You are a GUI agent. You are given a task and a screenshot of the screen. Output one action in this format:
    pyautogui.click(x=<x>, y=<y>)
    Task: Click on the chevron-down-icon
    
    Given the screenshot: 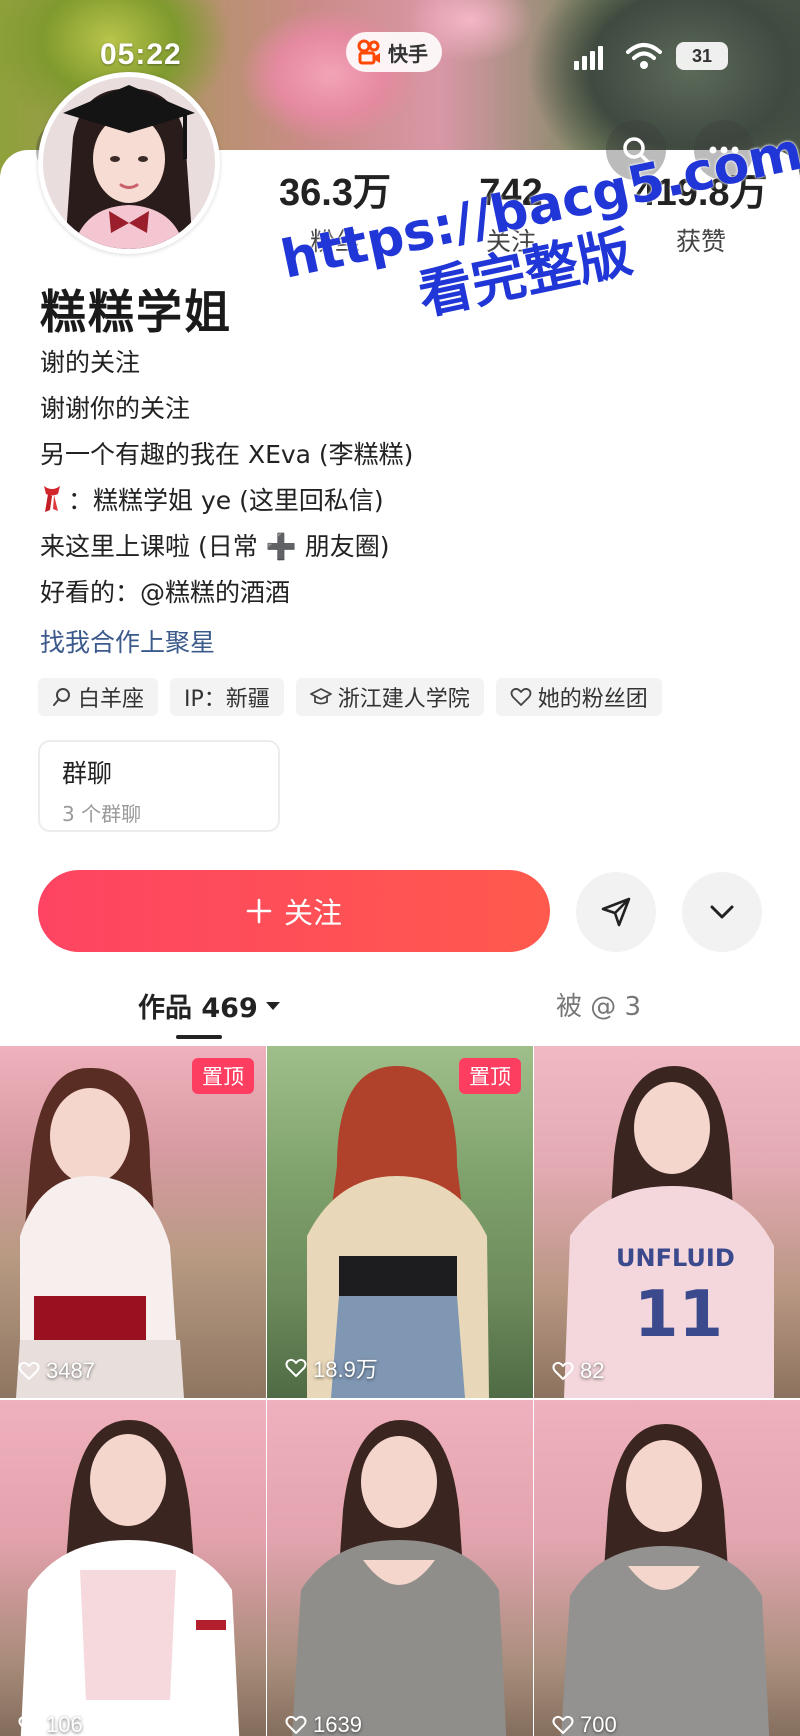 What is the action you would take?
    pyautogui.click(x=722, y=912)
    